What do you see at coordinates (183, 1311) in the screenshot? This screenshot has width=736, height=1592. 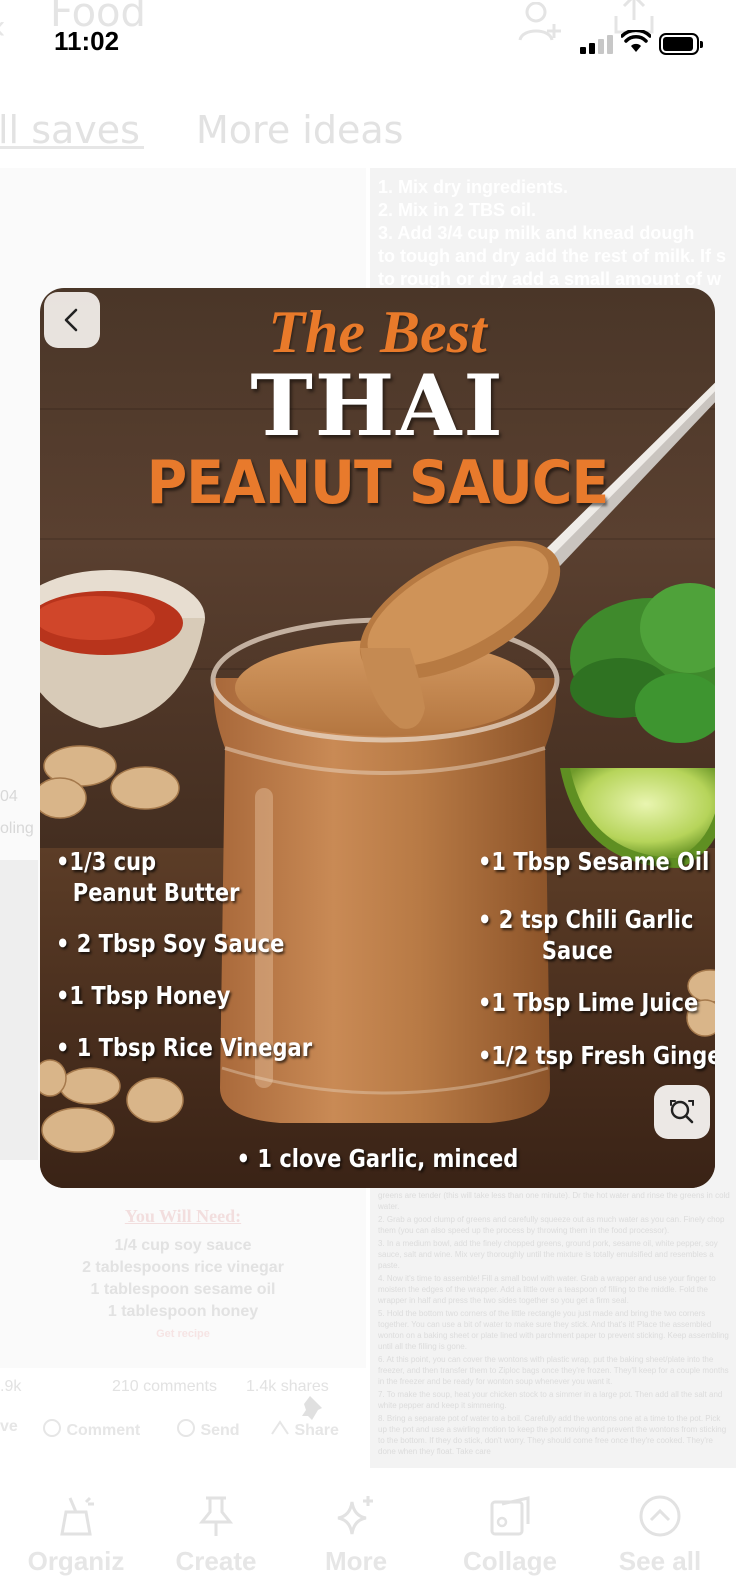 I see `recipe-line: 1 tablespoon honey` at bounding box center [183, 1311].